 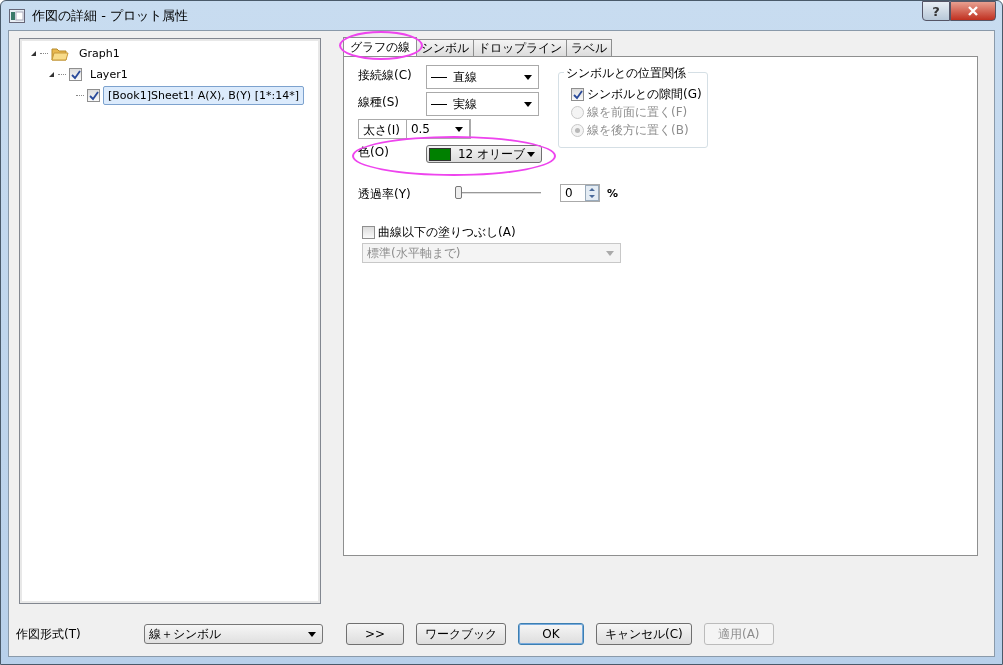 I want to click on group-title: シンボルとの位置関係, so click(x=626, y=73).